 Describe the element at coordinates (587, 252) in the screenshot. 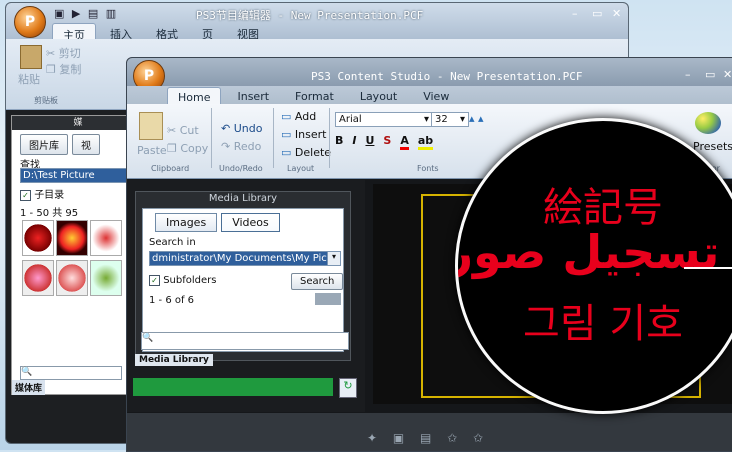

I see `lens-text-arabic: تسجيل صور` at that location.